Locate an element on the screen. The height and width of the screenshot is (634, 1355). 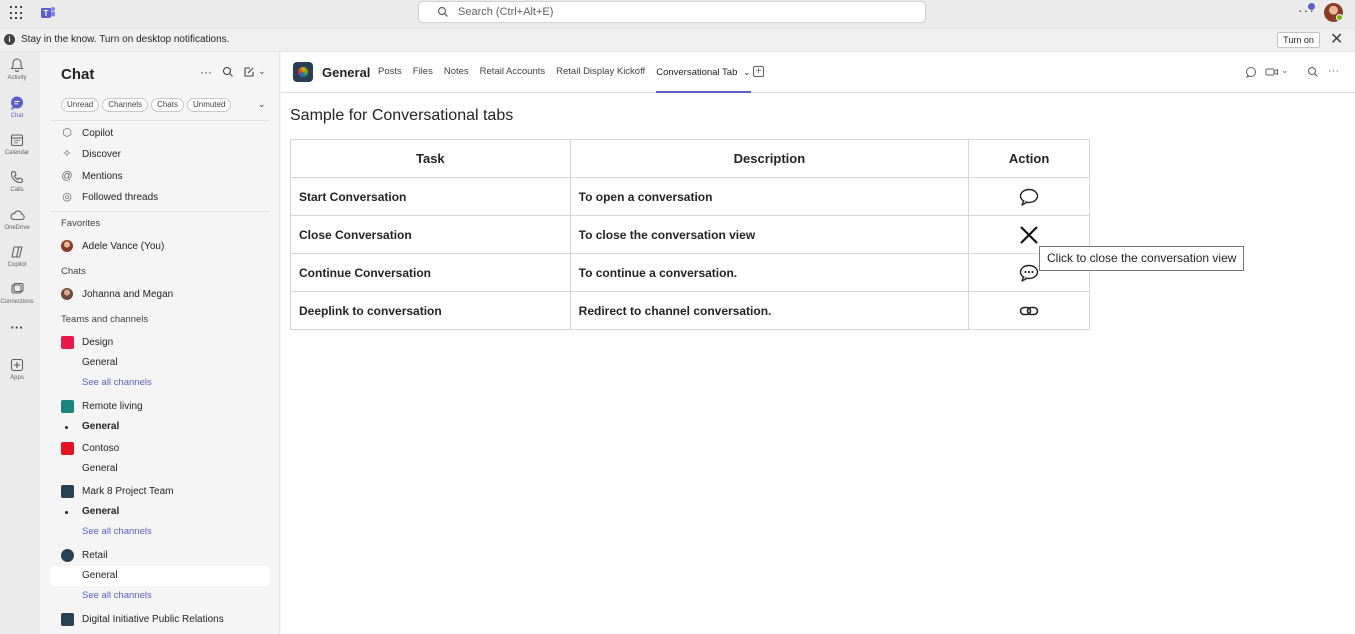
team-mark-8-project: Mark 8 Project Team is located at coordinates (117, 491).